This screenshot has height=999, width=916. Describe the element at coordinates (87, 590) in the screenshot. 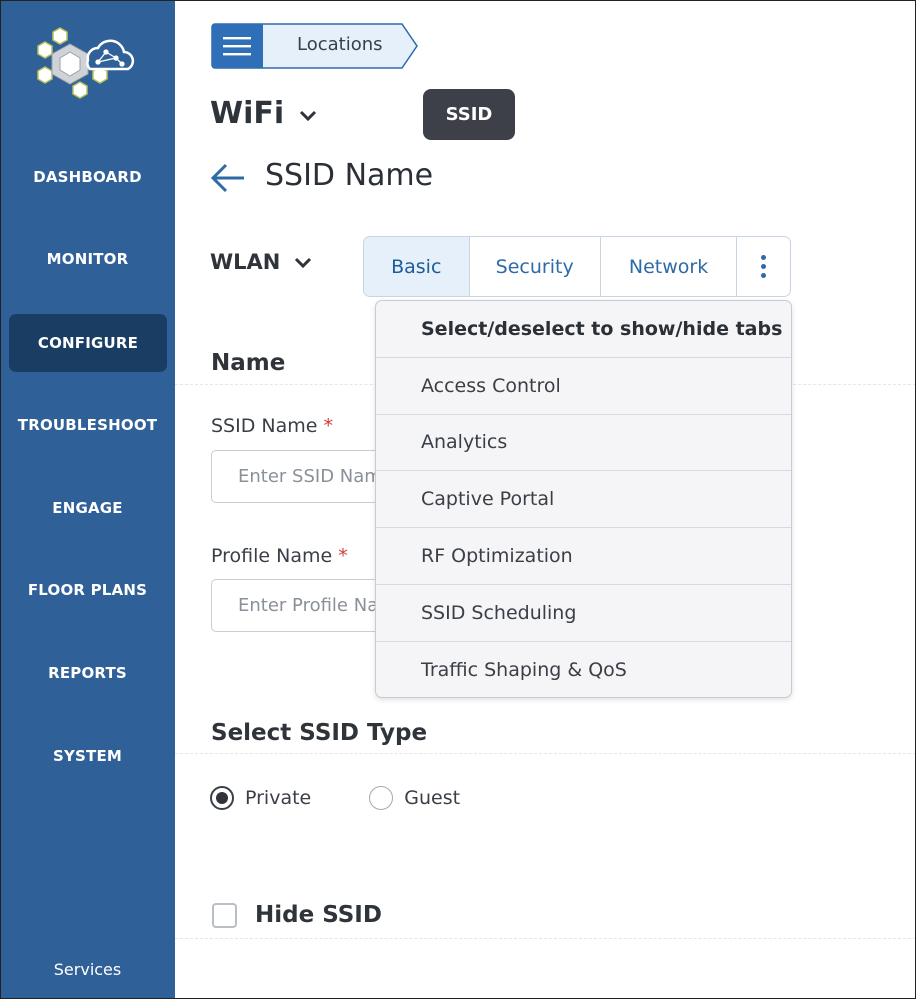

I see `sidebar-item-floor-plans: FLOOR PLANS` at that location.